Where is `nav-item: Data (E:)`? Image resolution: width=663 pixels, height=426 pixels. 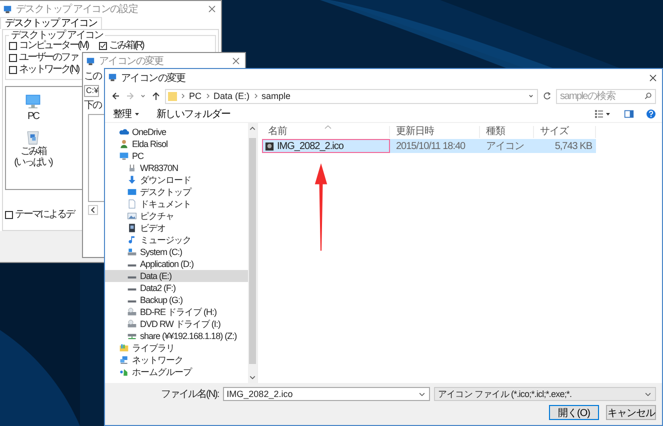 nav-item: Data (E:) is located at coordinates (176, 276).